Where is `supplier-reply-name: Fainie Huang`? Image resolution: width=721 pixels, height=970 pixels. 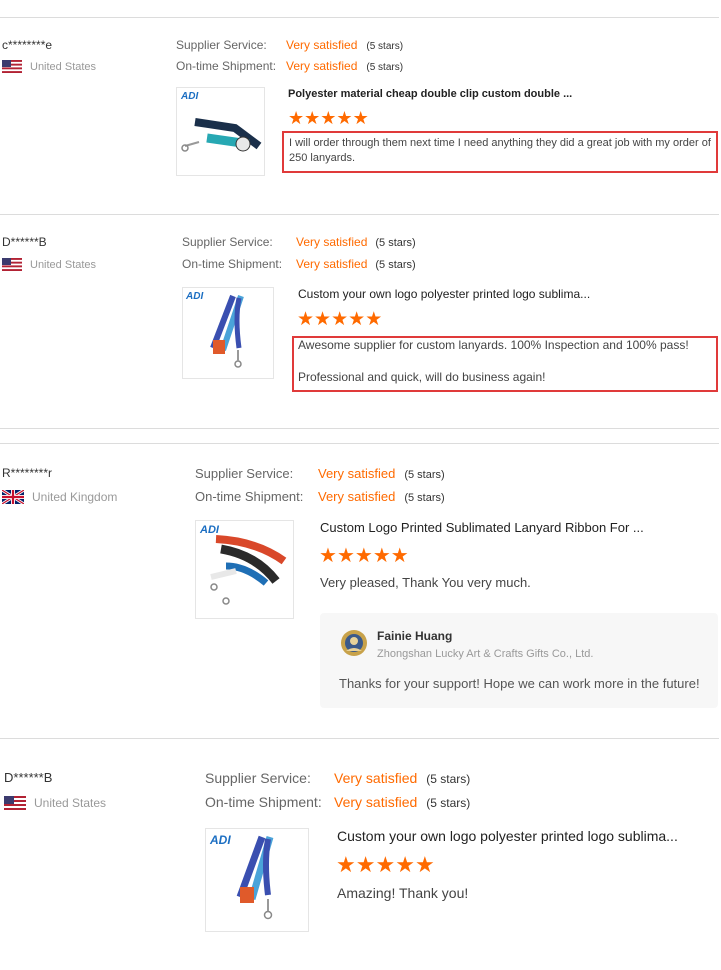 supplier-reply-name: Fainie Huang is located at coordinates (415, 636).